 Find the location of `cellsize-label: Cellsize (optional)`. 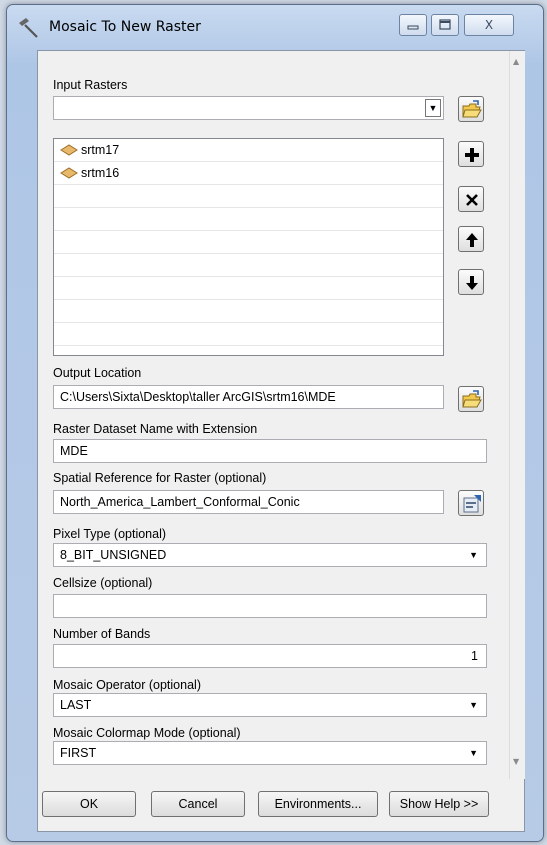

cellsize-label: Cellsize (optional) is located at coordinates (103, 583).